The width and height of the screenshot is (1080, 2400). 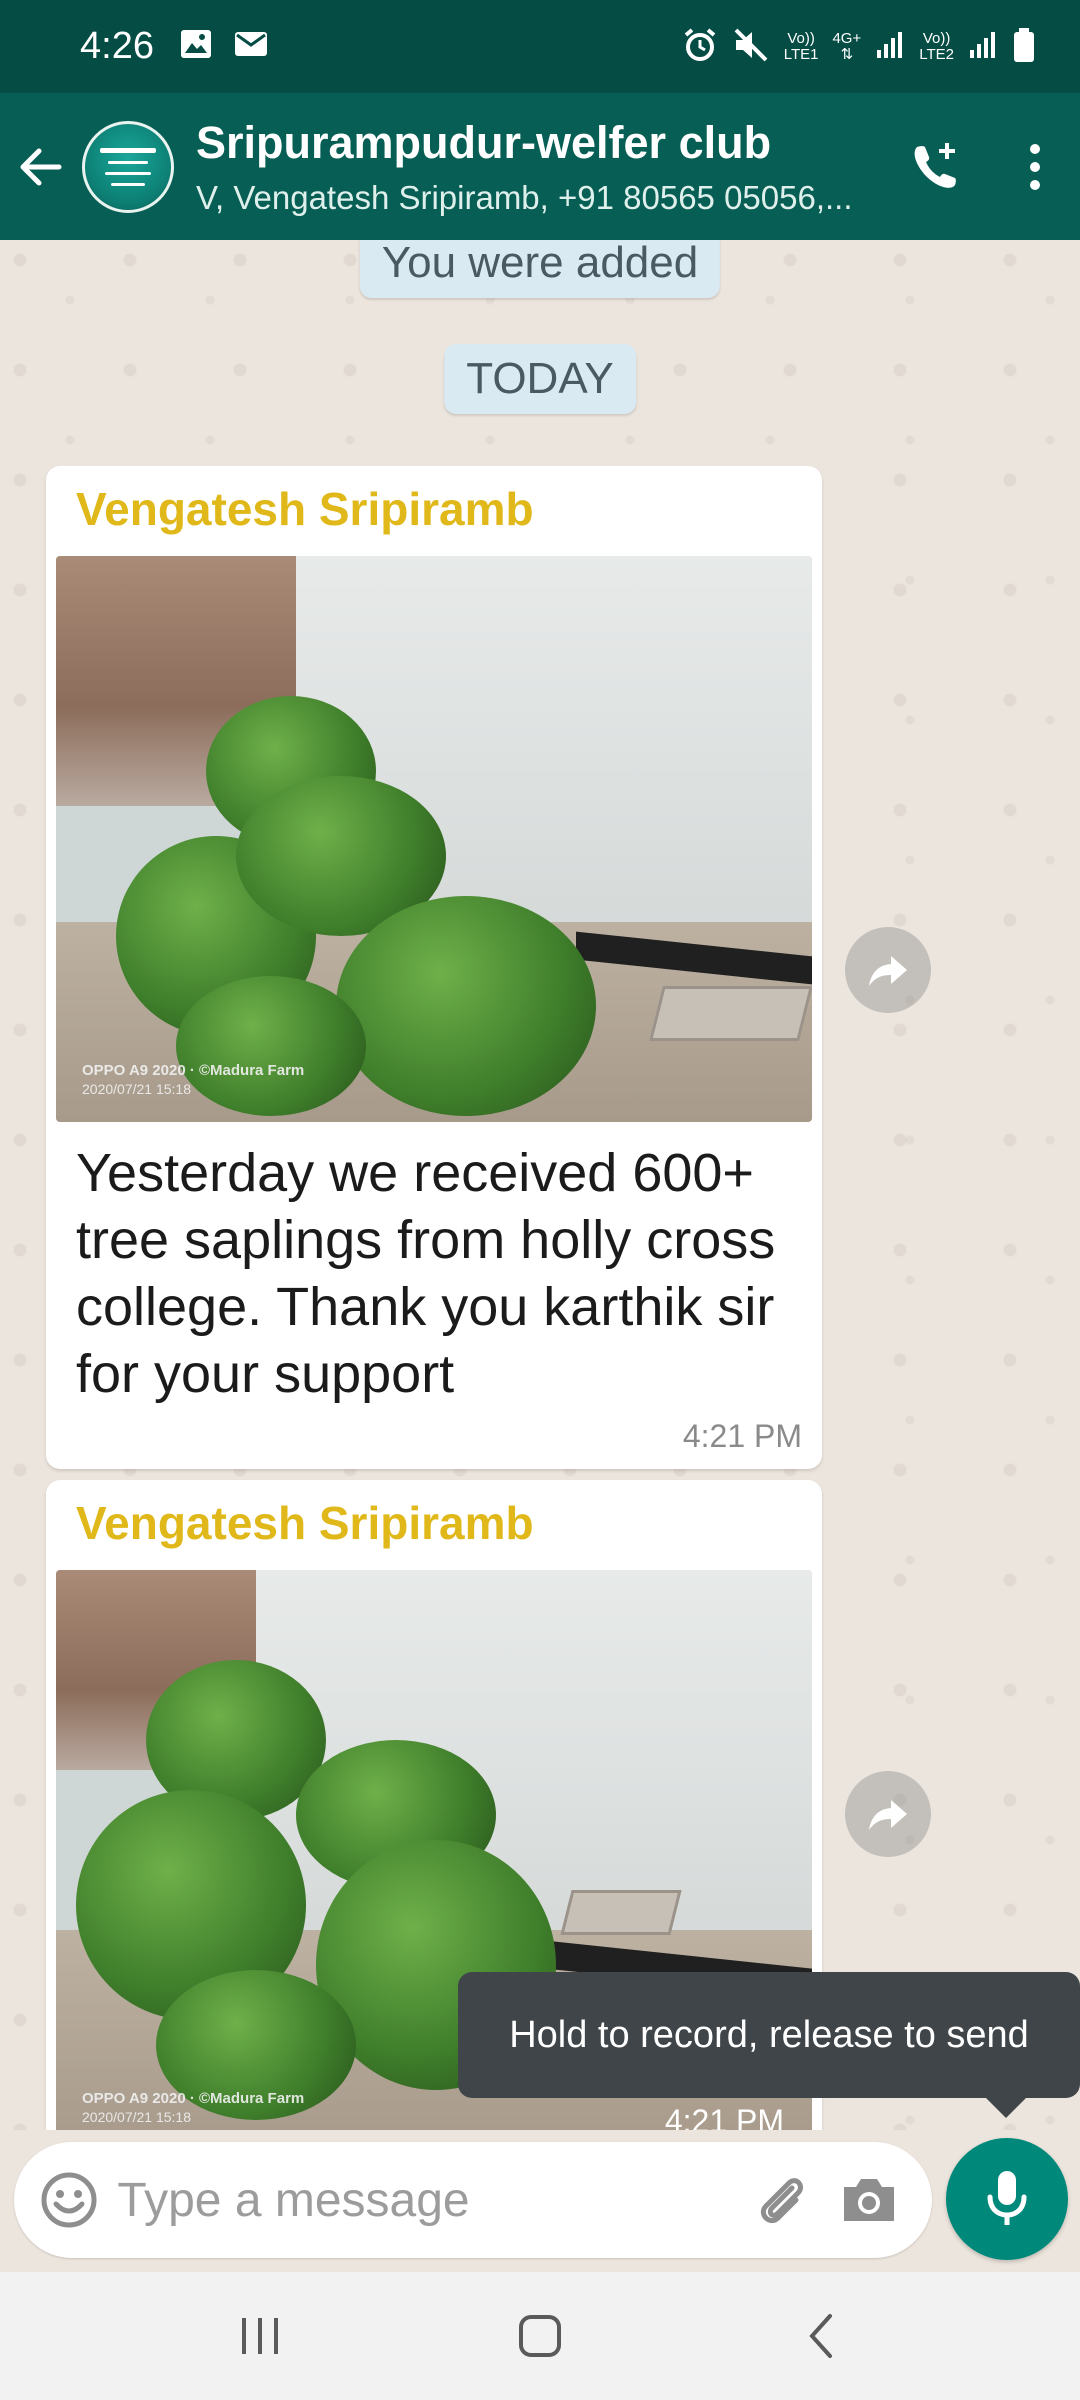 I want to click on add-call-button, so click(x=935, y=166).